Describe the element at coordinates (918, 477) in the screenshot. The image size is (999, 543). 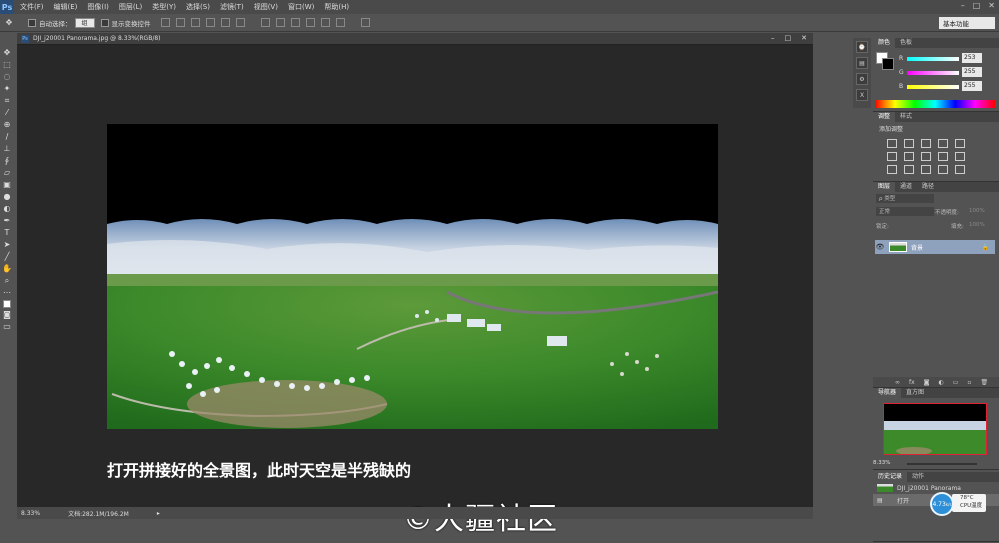
I see `tab-actions: 动作` at that location.